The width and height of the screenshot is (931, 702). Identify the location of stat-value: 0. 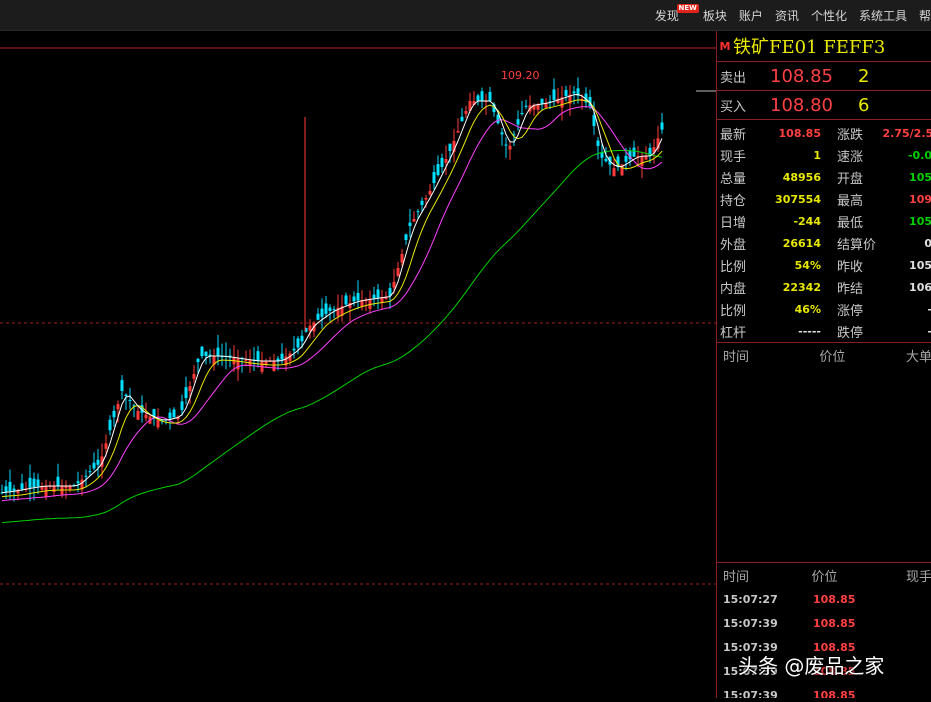
(907, 243).